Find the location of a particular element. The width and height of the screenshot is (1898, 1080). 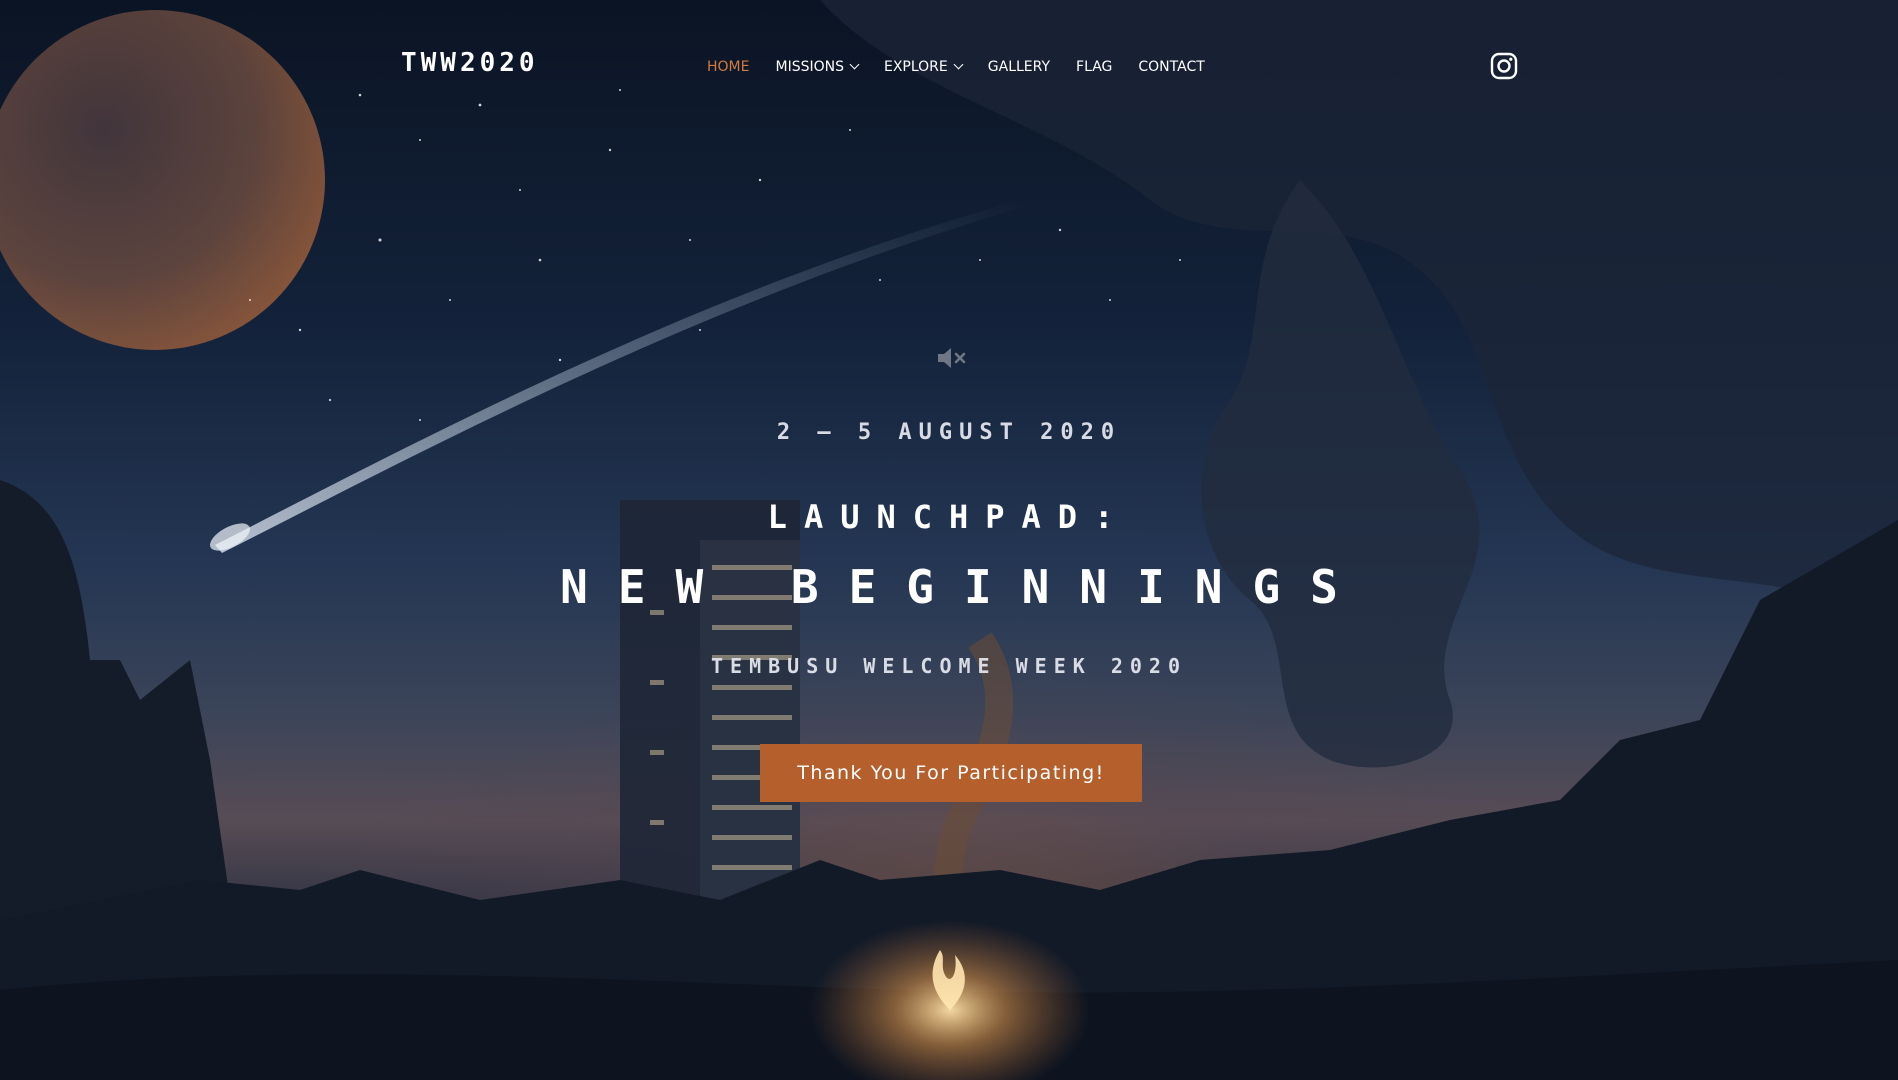

event-dates: 2 – 5 AUGUST 2020 is located at coordinates (949, 432).